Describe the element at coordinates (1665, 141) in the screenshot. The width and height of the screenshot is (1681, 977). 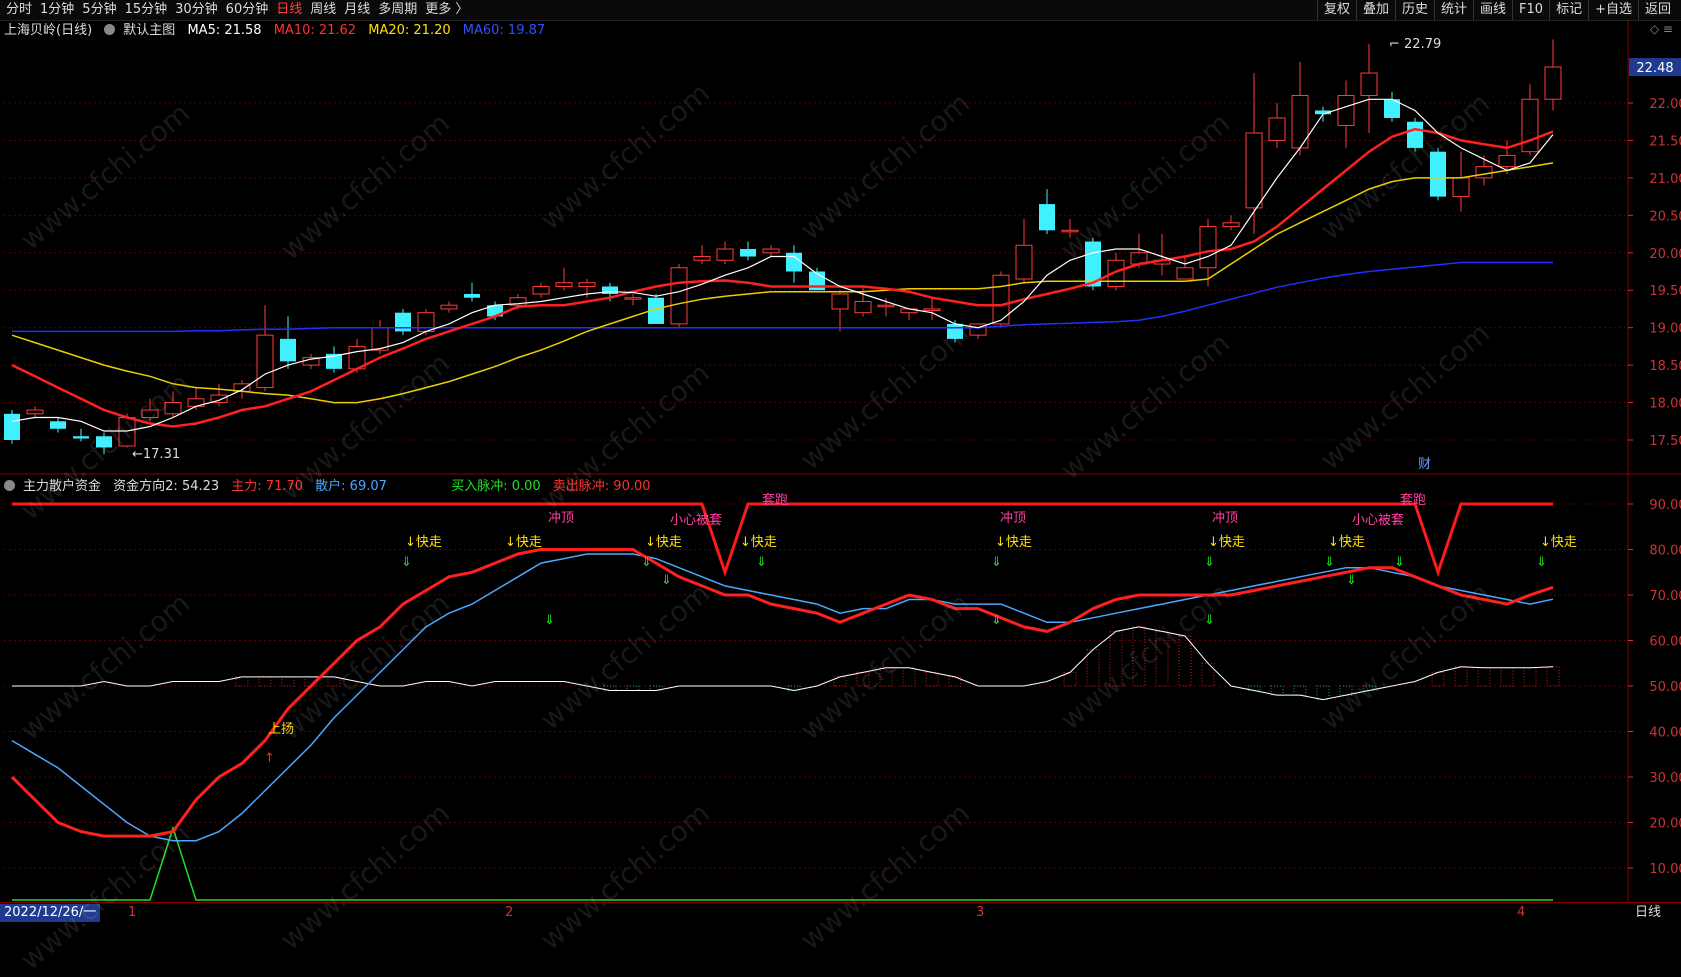
I see `price-tick-label: 21.50` at that location.